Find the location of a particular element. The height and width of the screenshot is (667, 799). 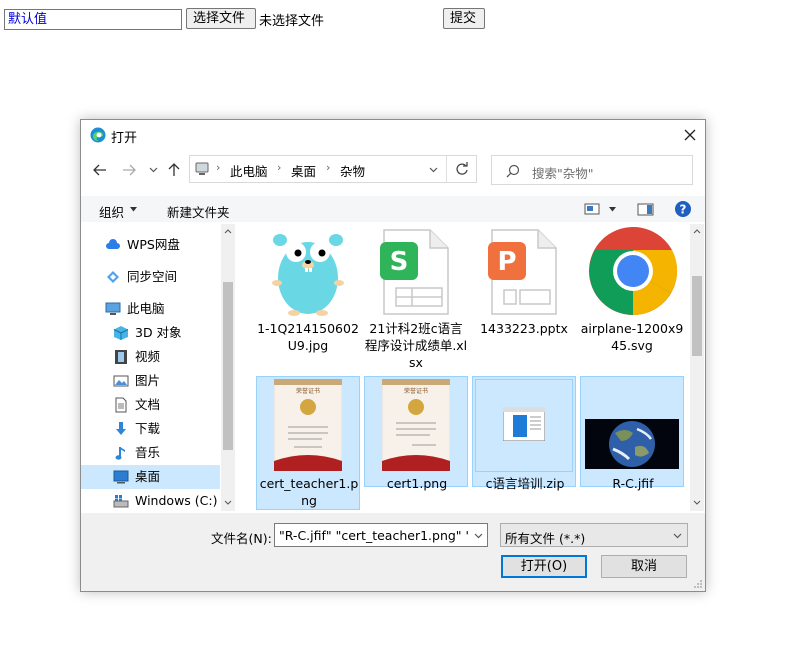

sidebar-item-label: 此电脑 is located at coordinates (146, 308).